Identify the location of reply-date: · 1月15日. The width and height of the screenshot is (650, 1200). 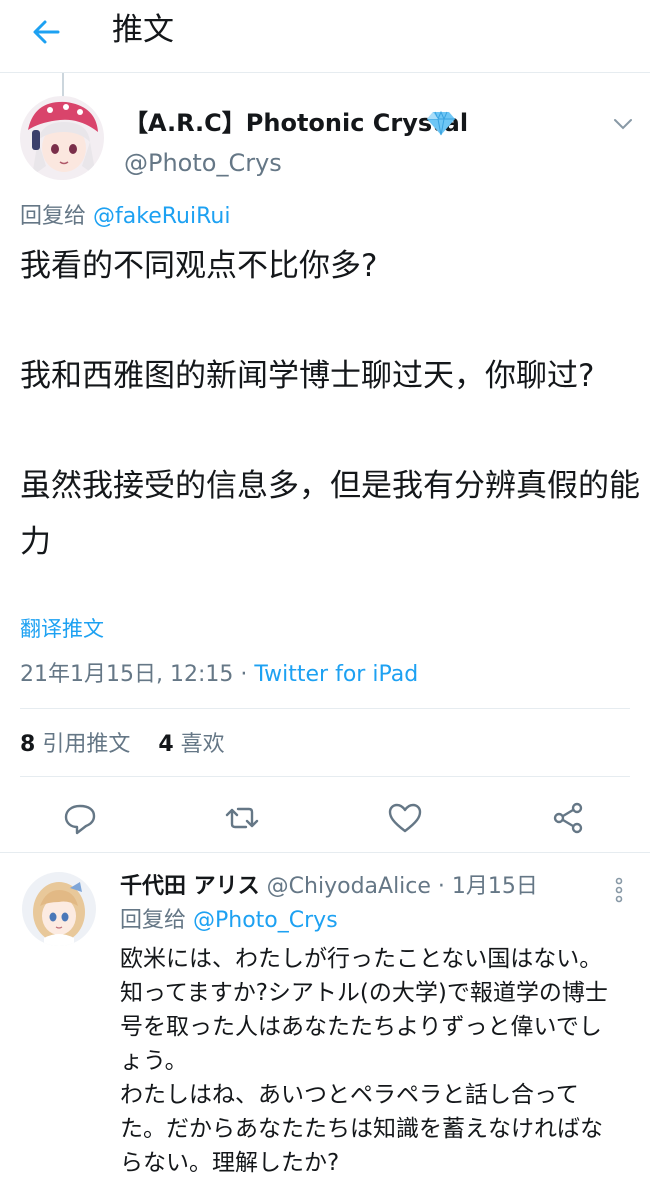
(487, 886).